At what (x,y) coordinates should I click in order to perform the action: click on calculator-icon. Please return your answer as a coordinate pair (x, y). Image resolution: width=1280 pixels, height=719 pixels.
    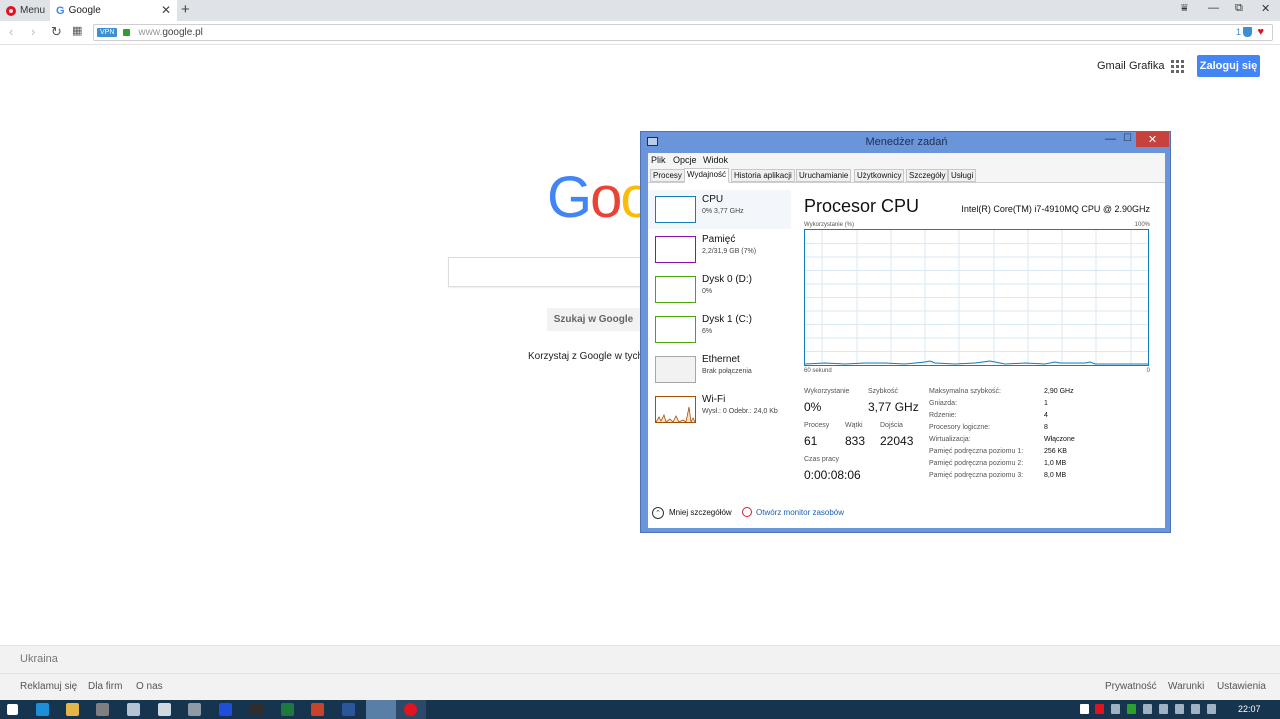
    Looking at the image, I should click on (164, 709).